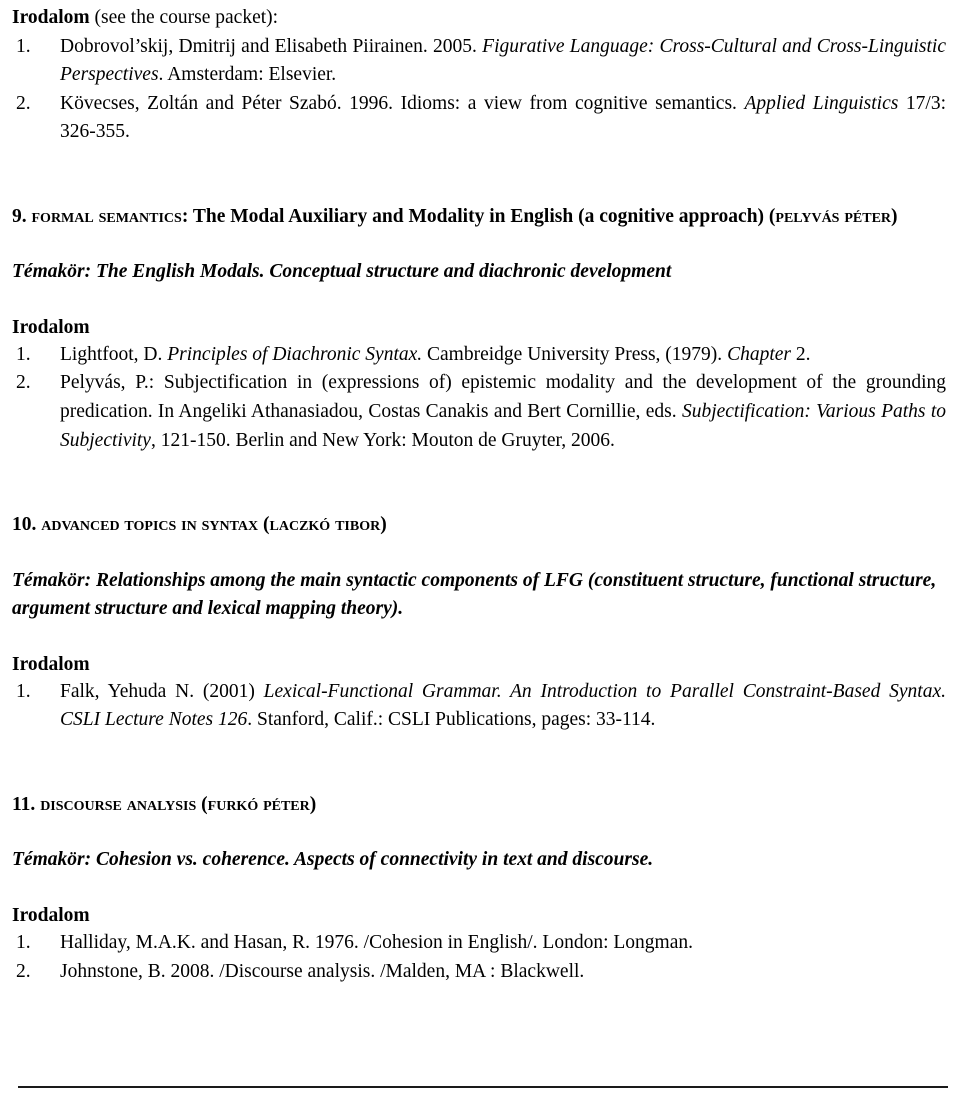 Image resolution: width=960 pixels, height=1099 pixels. What do you see at coordinates (118, 804) in the screenshot?
I see `section-title-smallcaps: Discourse Analysis` at bounding box center [118, 804].